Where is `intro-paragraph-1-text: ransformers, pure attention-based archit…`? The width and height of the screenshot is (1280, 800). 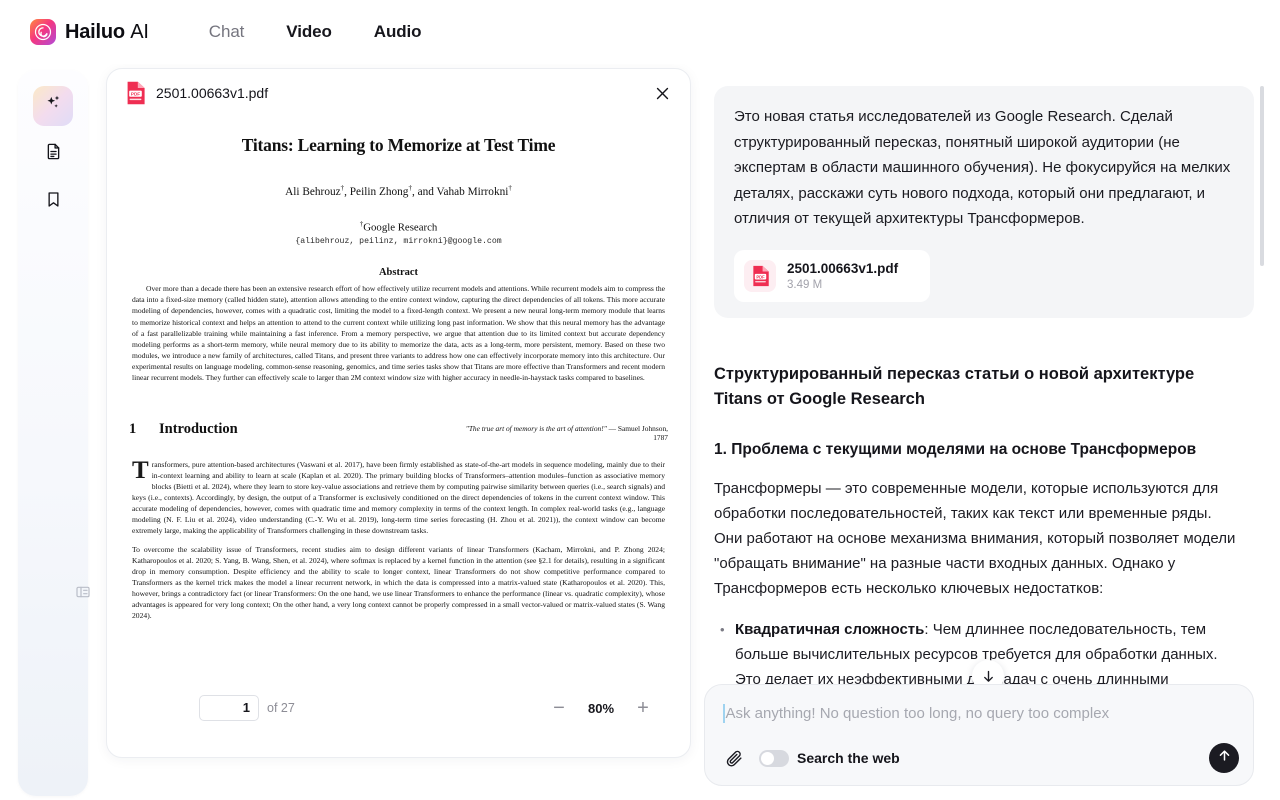
intro-paragraph-1-text: ransformers, pure attention-based archit… is located at coordinates (398, 497).